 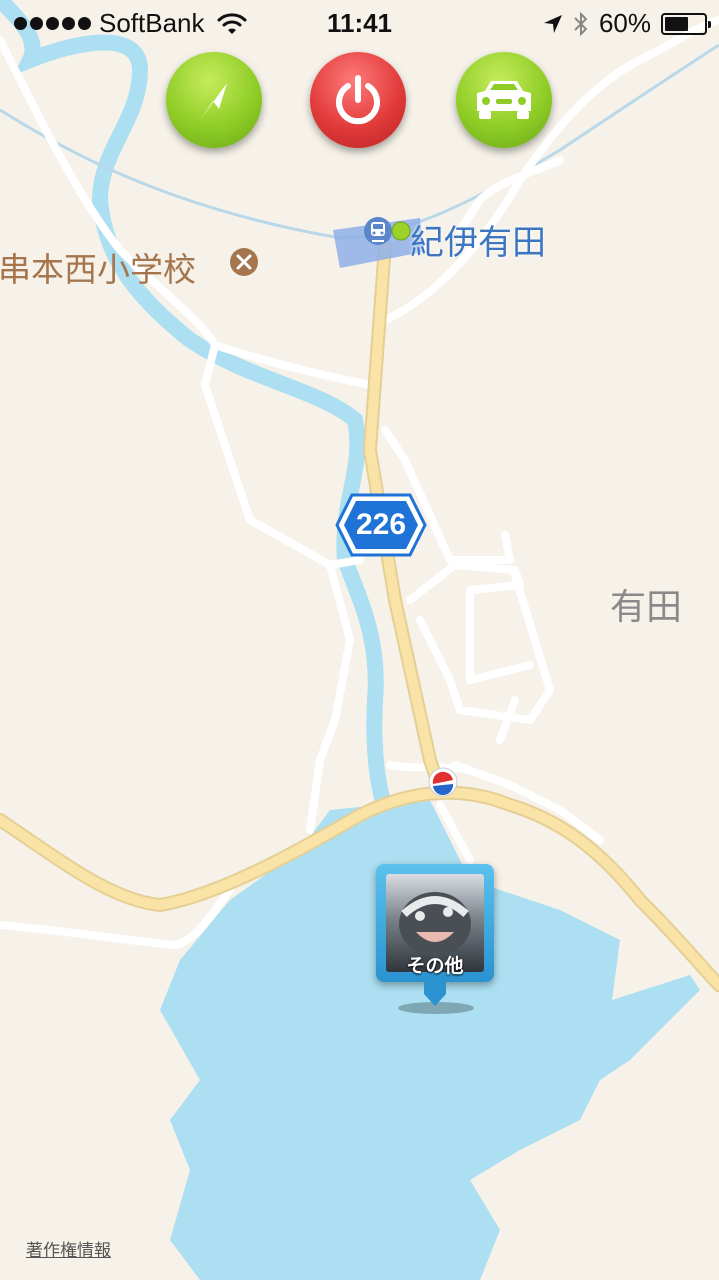 What do you see at coordinates (443, 782) in the screenshot?
I see `gas-station-icon` at bounding box center [443, 782].